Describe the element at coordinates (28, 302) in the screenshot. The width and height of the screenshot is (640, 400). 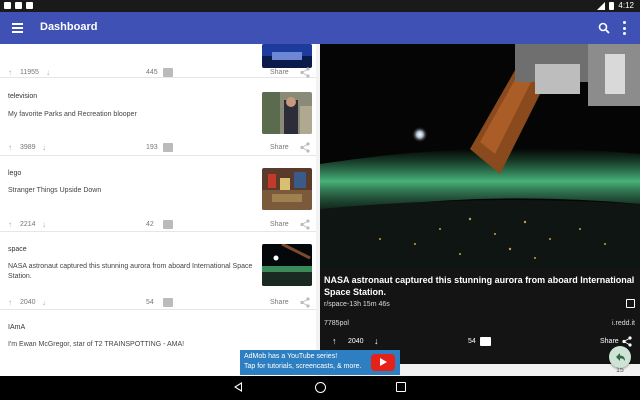
I see `score: 2040` at that location.